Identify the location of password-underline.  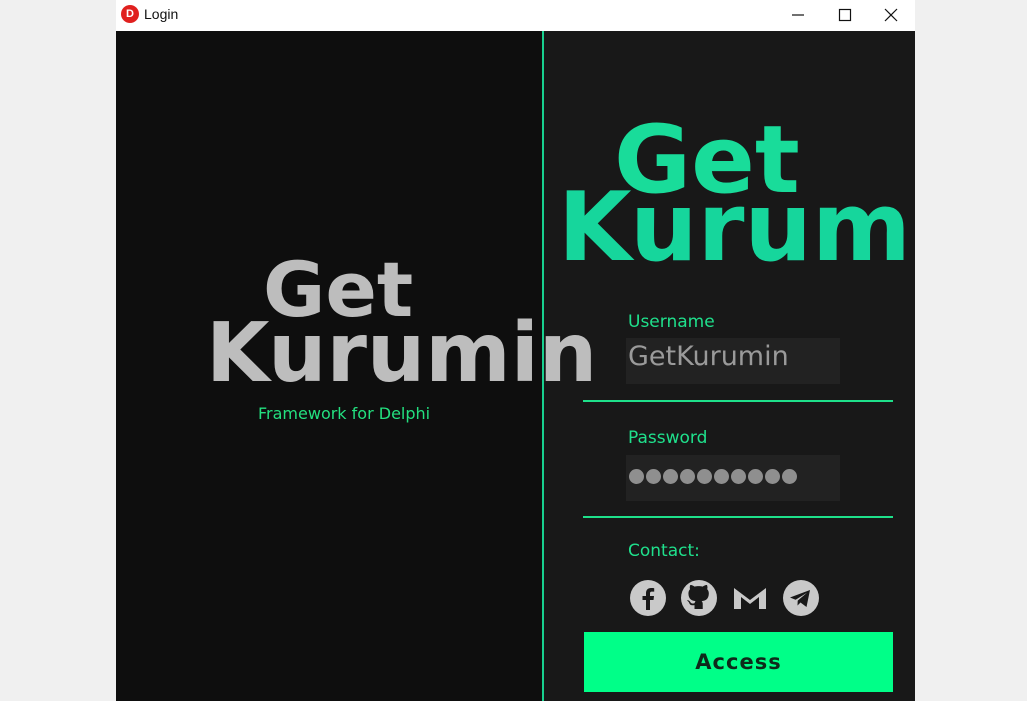
(738, 517).